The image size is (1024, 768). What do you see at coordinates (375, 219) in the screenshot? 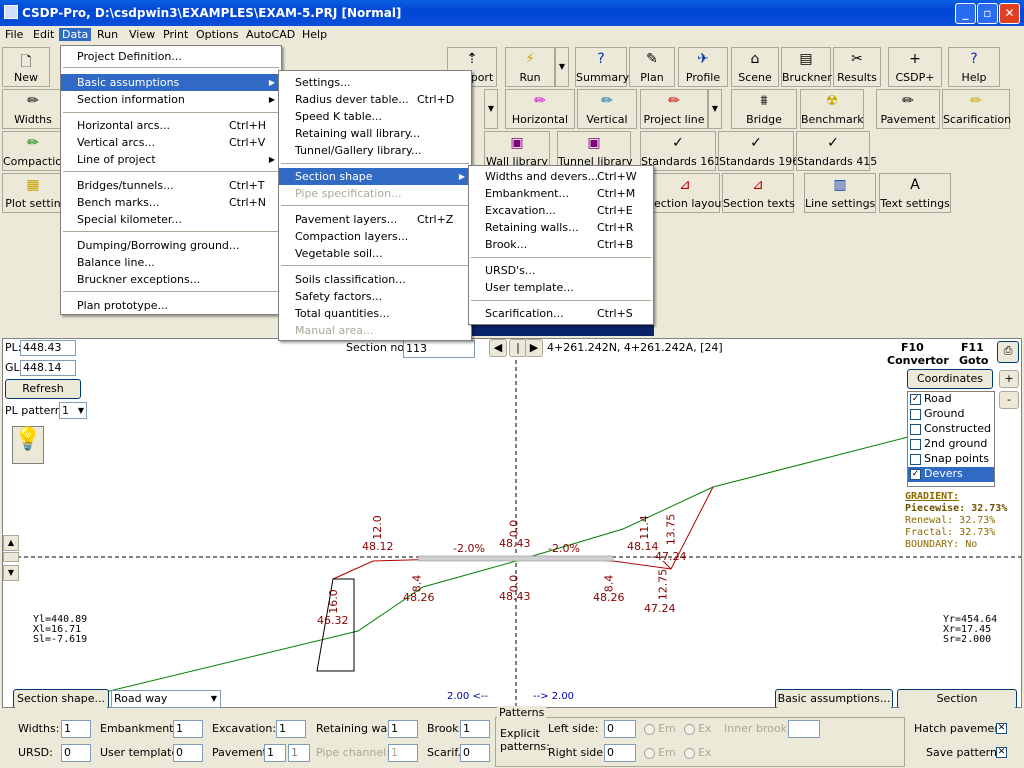
I see `menu-item-pavement-layers: Pavement layers... Ctrl+Z` at bounding box center [375, 219].